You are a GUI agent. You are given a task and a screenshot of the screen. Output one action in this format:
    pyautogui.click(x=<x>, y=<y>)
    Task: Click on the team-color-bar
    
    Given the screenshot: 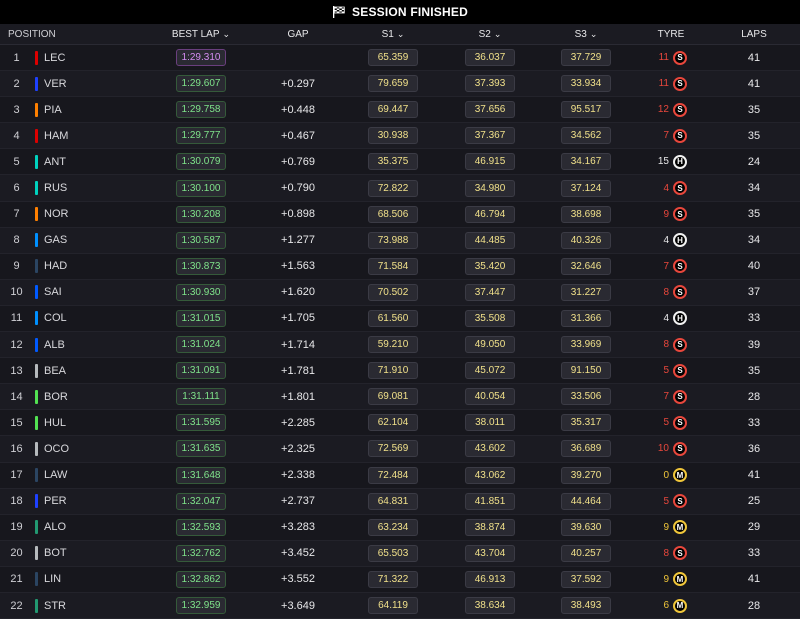 What is the action you would take?
    pyautogui.click(x=36, y=240)
    